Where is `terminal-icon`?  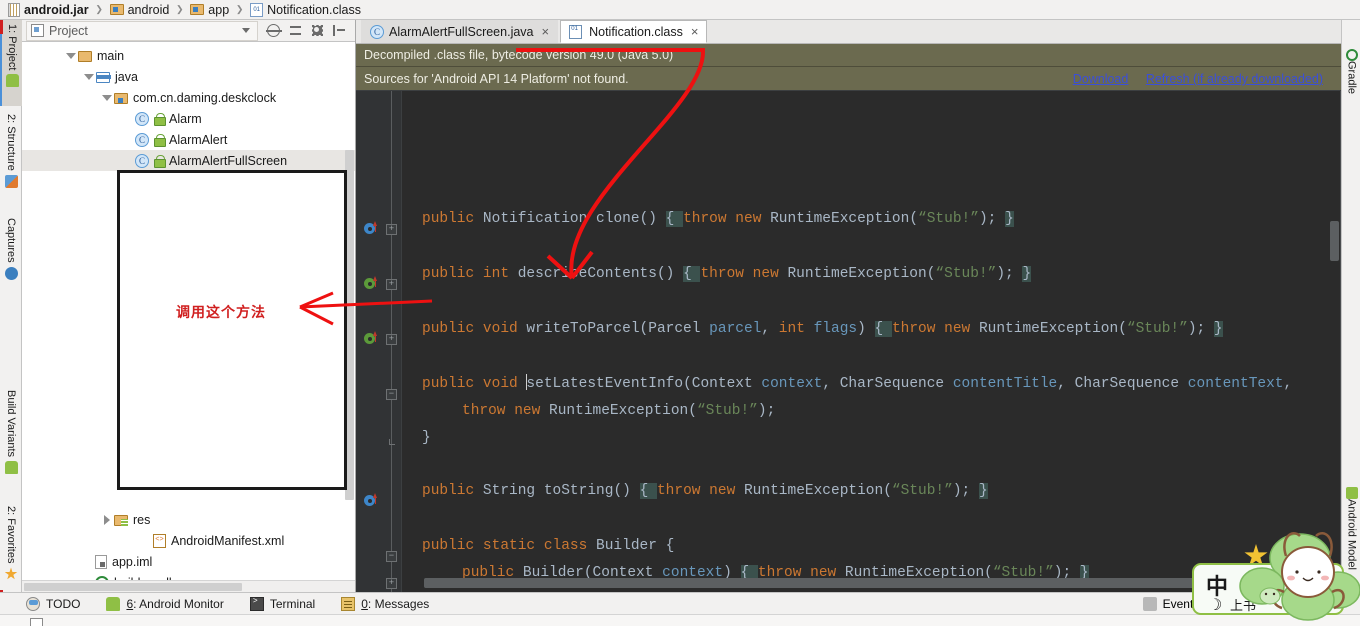 terminal-icon is located at coordinates (256, 603).